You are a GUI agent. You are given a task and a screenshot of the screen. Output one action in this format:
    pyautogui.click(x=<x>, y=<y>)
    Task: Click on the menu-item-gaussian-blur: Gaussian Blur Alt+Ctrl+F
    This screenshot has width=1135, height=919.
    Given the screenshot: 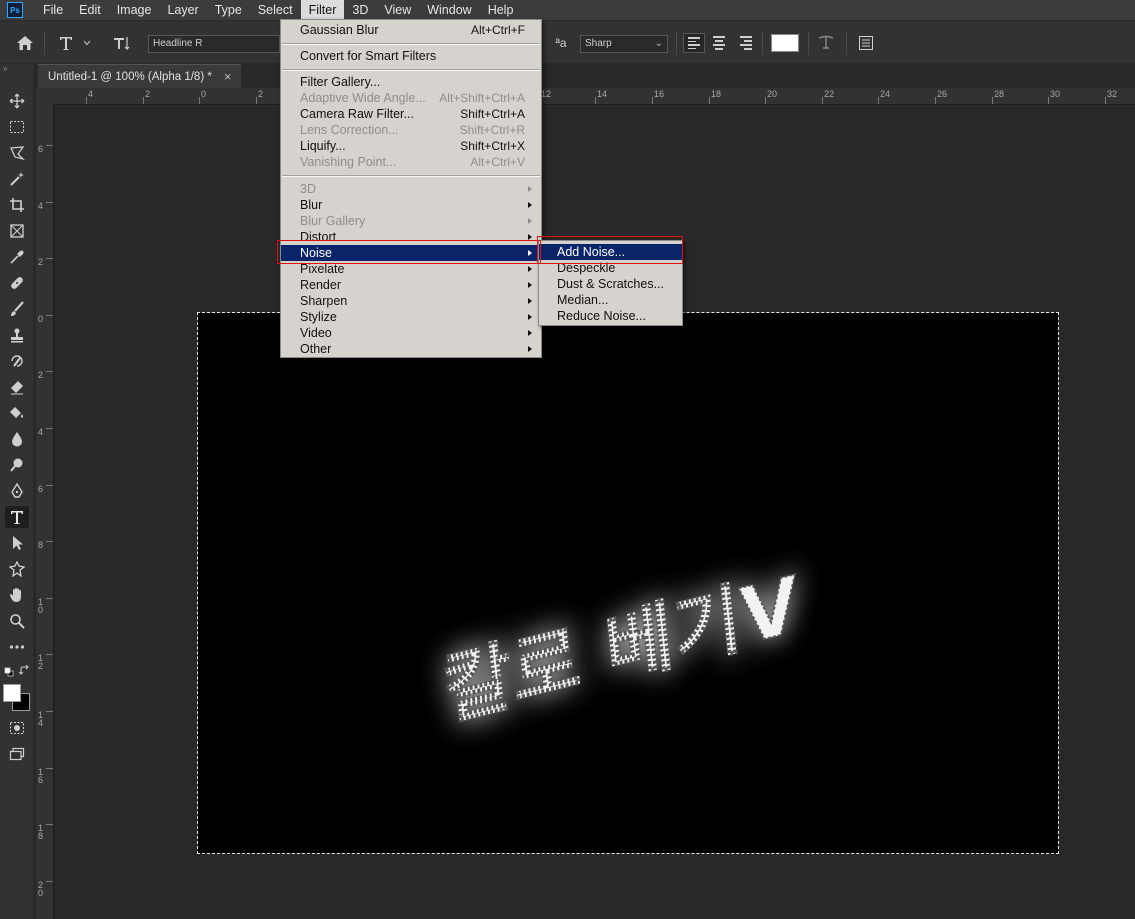 What is the action you would take?
    pyautogui.click(x=411, y=30)
    